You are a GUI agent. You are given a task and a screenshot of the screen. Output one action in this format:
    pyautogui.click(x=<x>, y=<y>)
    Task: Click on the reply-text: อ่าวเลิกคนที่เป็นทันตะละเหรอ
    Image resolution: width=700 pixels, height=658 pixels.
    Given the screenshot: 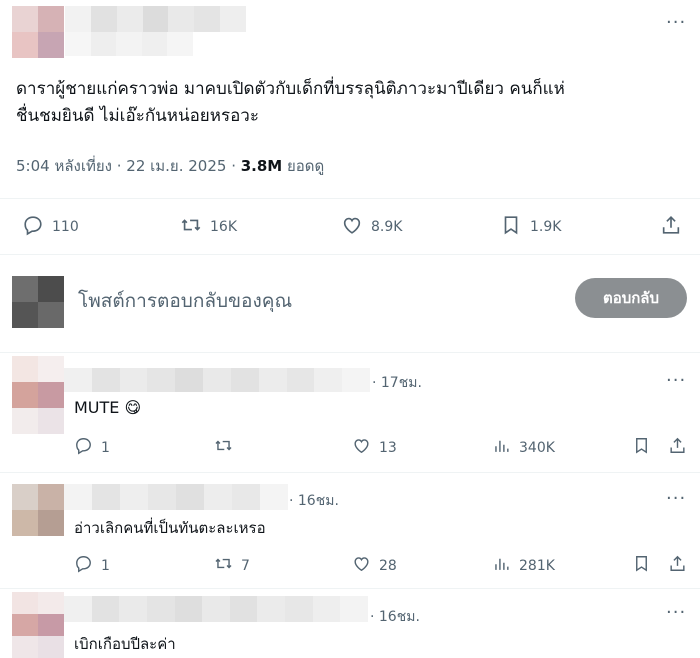 What is the action you would take?
    pyautogui.click(x=170, y=528)
    